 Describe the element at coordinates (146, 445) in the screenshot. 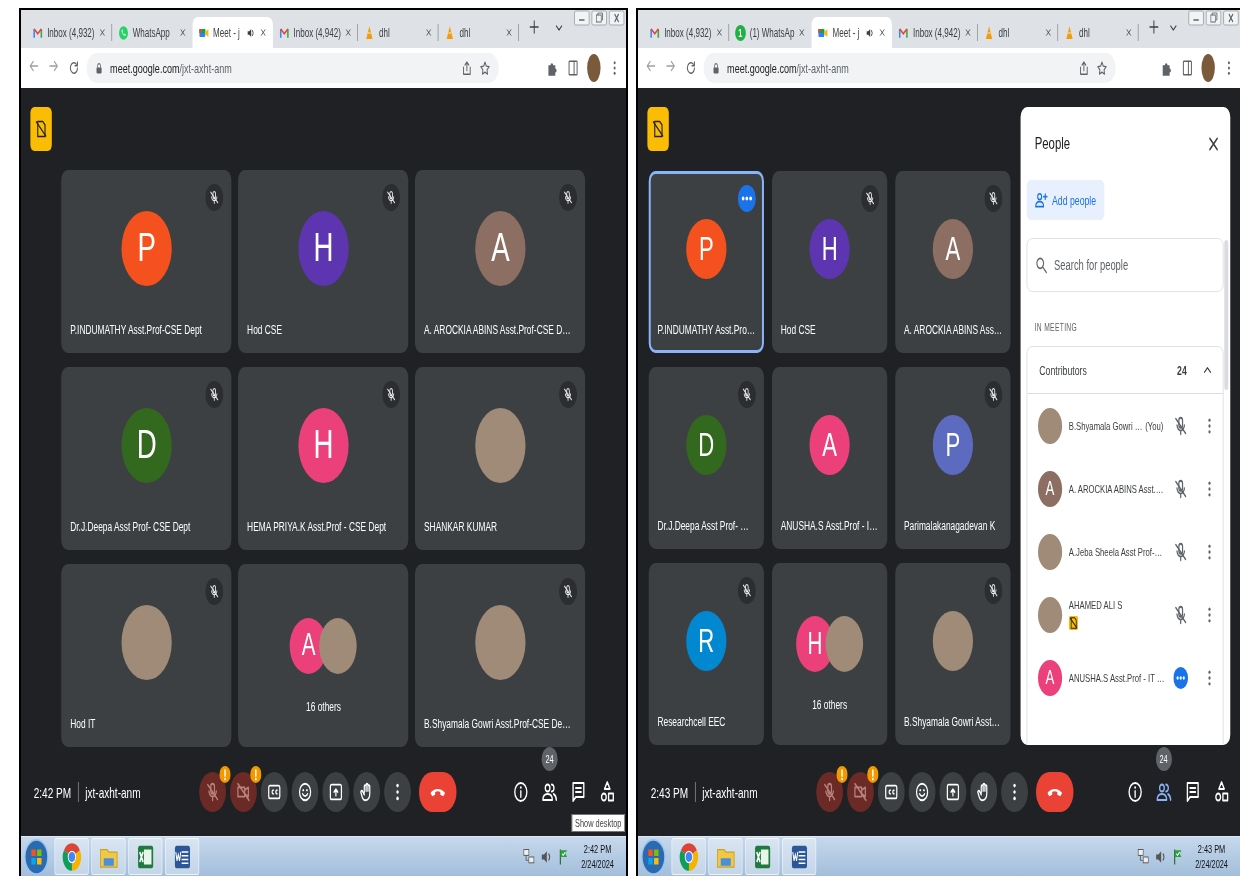

I see `avatar: D` at that location.